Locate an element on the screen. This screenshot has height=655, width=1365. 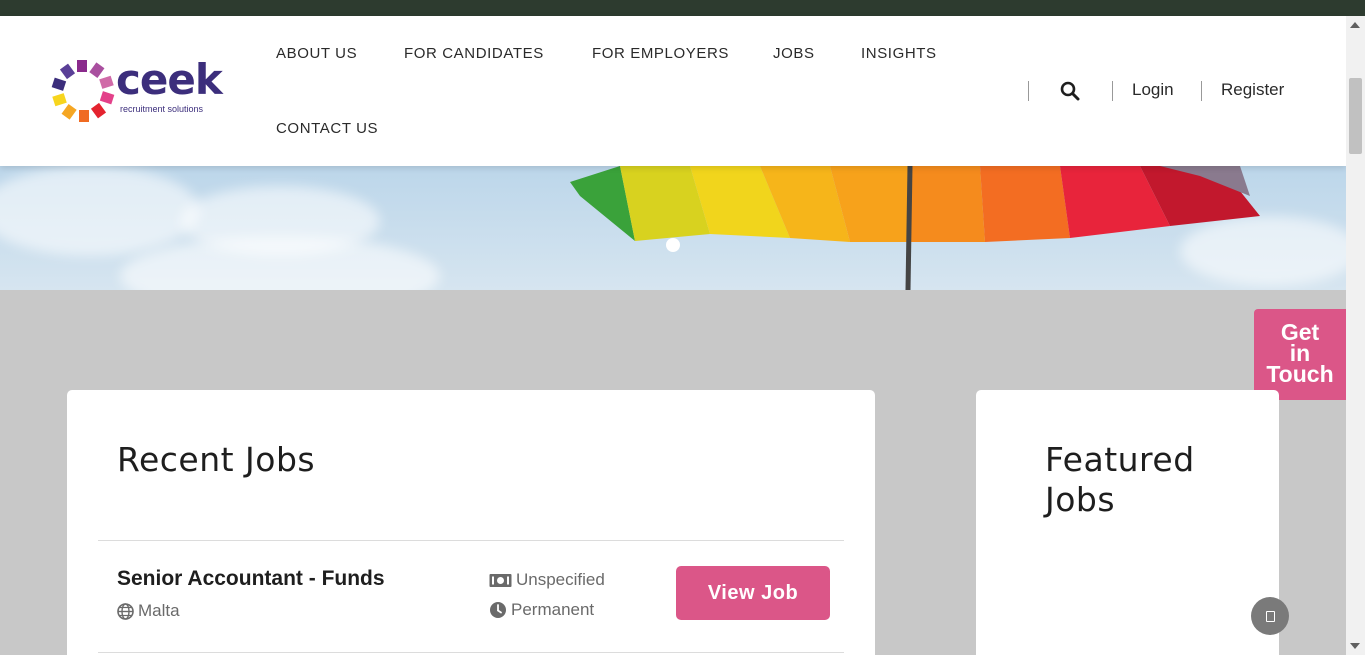
chat-button is located at coordinates (1270, 616).